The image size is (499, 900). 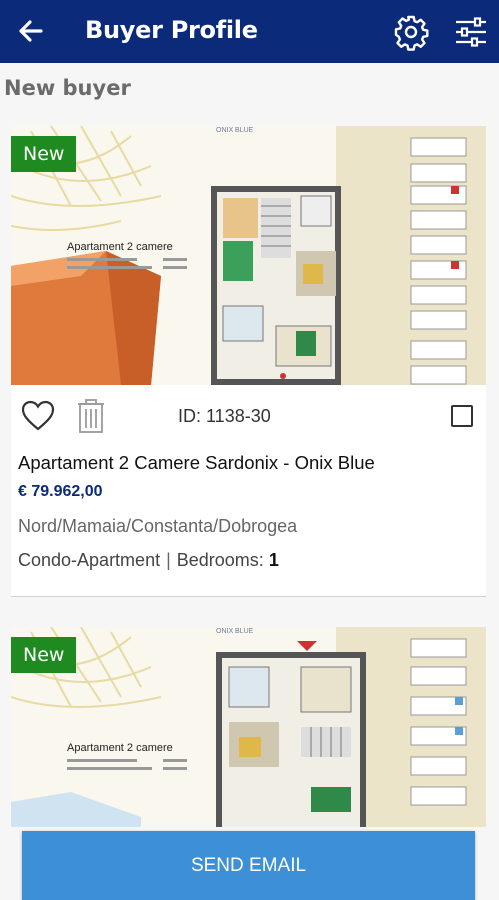 I want to click on listing-meta: Condo-Apartment | Bedrooms: 1, so click(x=148, y=560).